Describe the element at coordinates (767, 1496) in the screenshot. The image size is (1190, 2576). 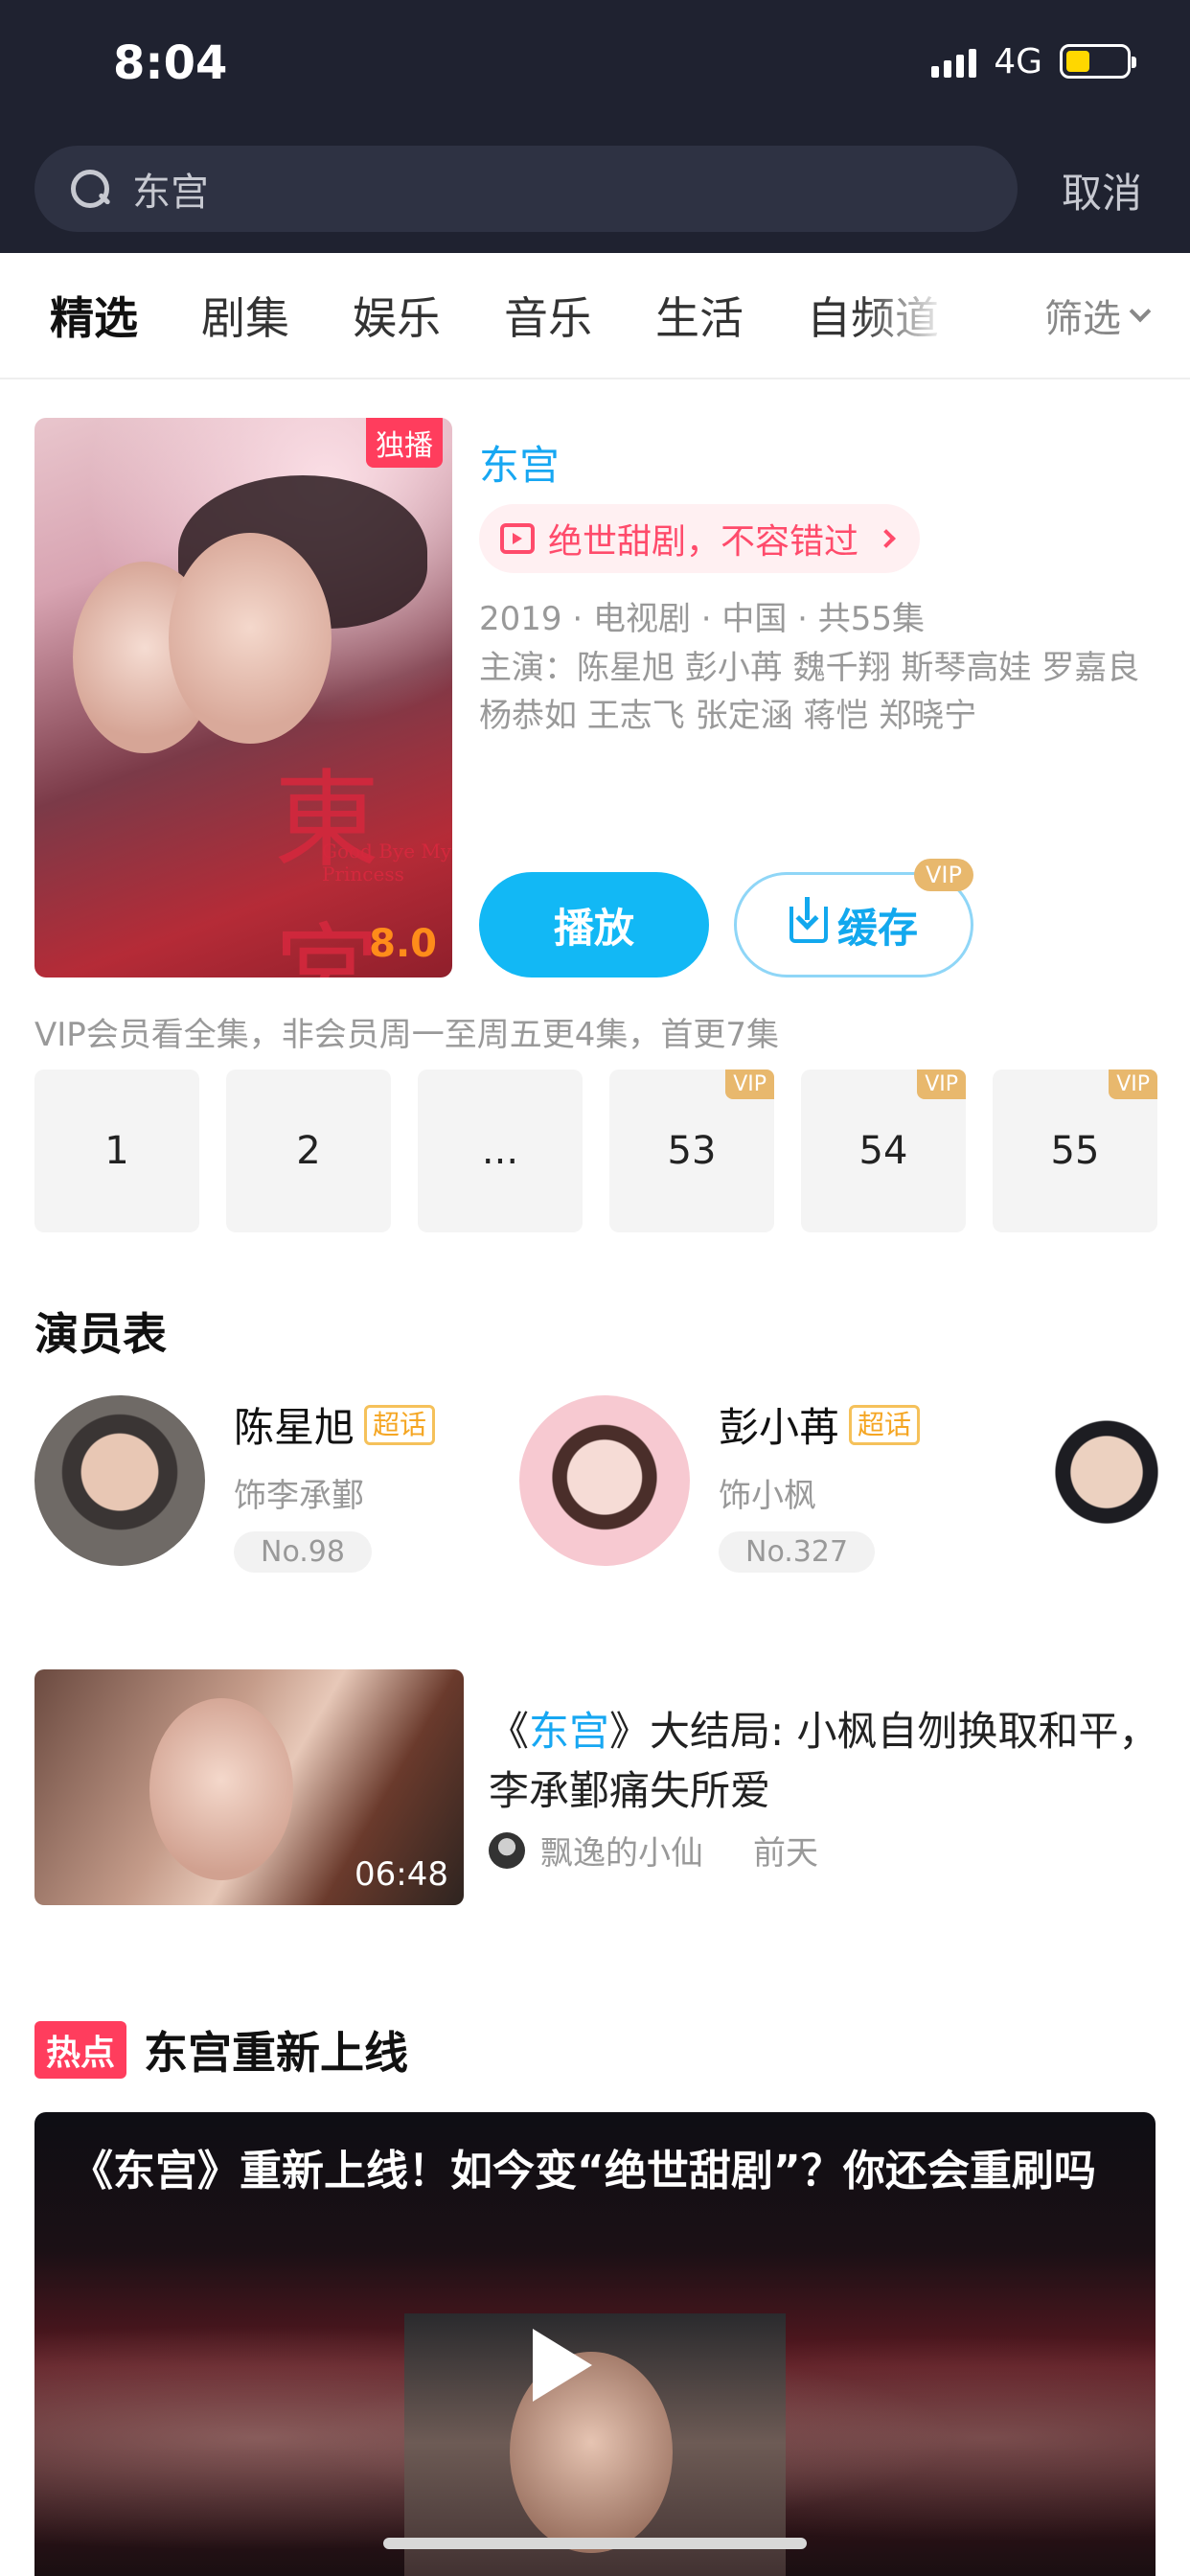
I see `actor-role: 饰小枫` at that location.